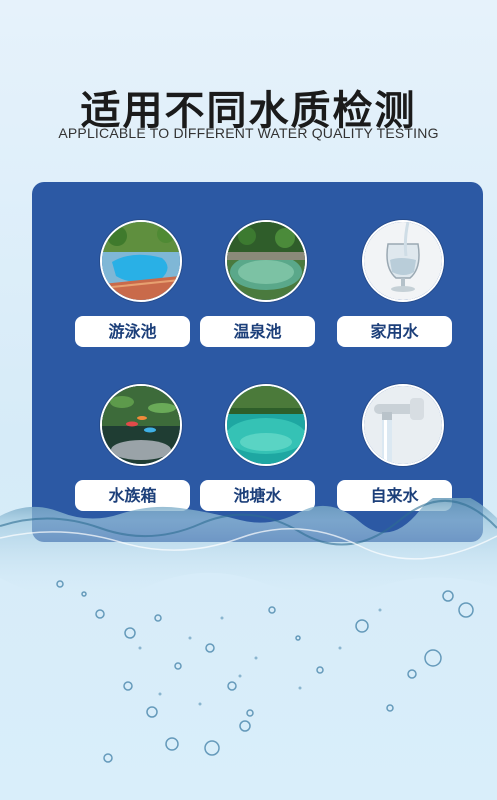  Describe the element at coordinates (257, 331) in the screenshot. I see `item-label: 温泉池` at that location.